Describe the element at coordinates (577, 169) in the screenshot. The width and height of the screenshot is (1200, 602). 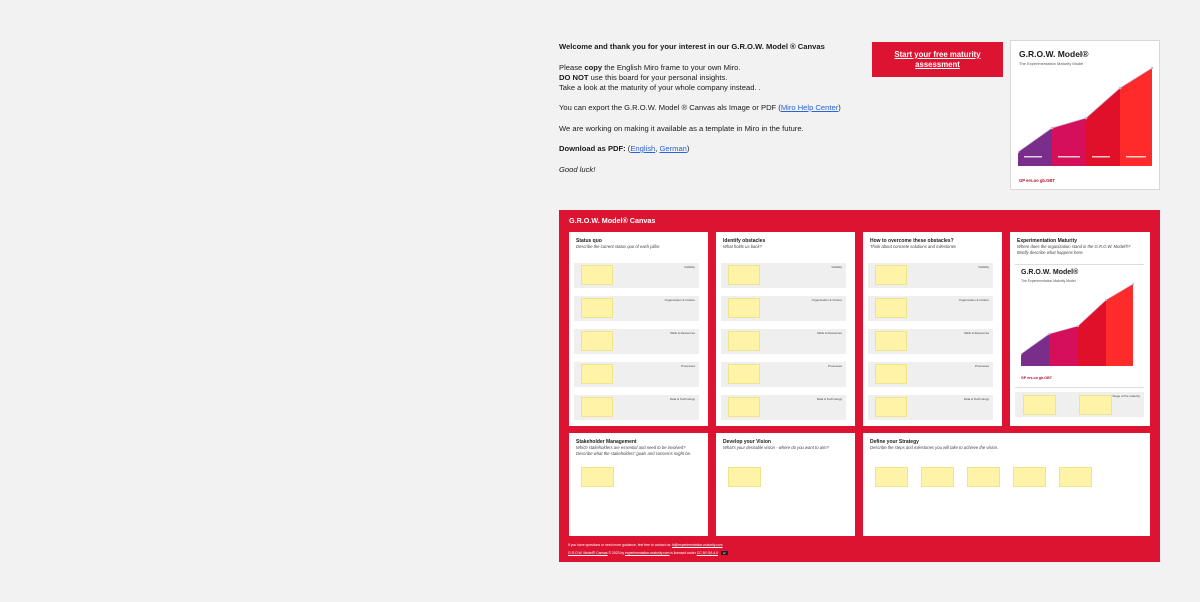
I see `good-luck-text: Good luck!` at that location.